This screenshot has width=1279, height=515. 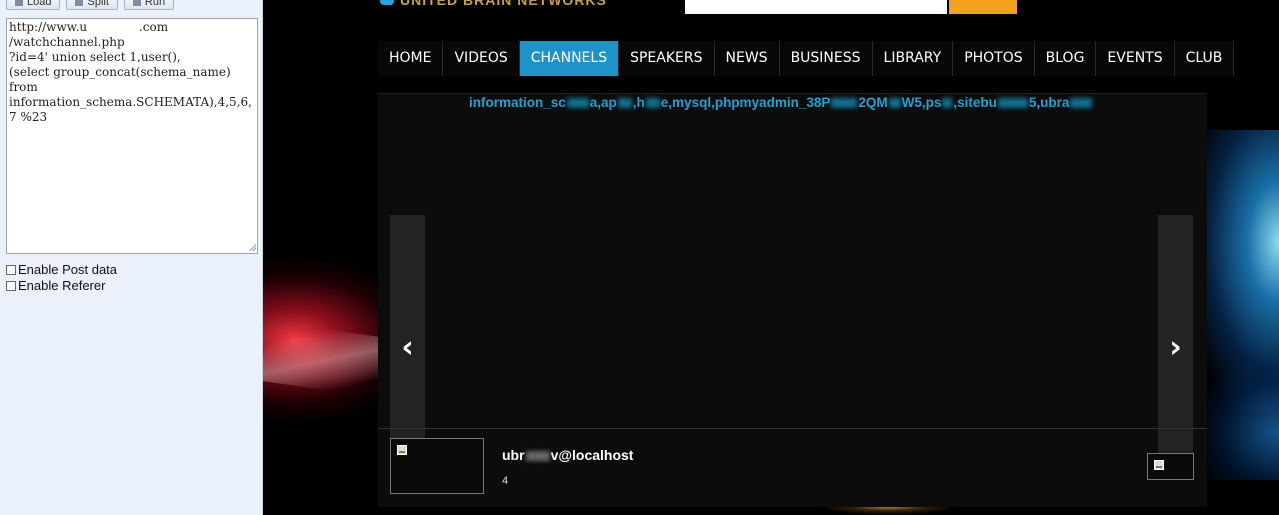 What do you see at coordinates (1239, 420) in the screenshot?
I see `background-glow-blue-lower` at bounding box center [1239, 420].